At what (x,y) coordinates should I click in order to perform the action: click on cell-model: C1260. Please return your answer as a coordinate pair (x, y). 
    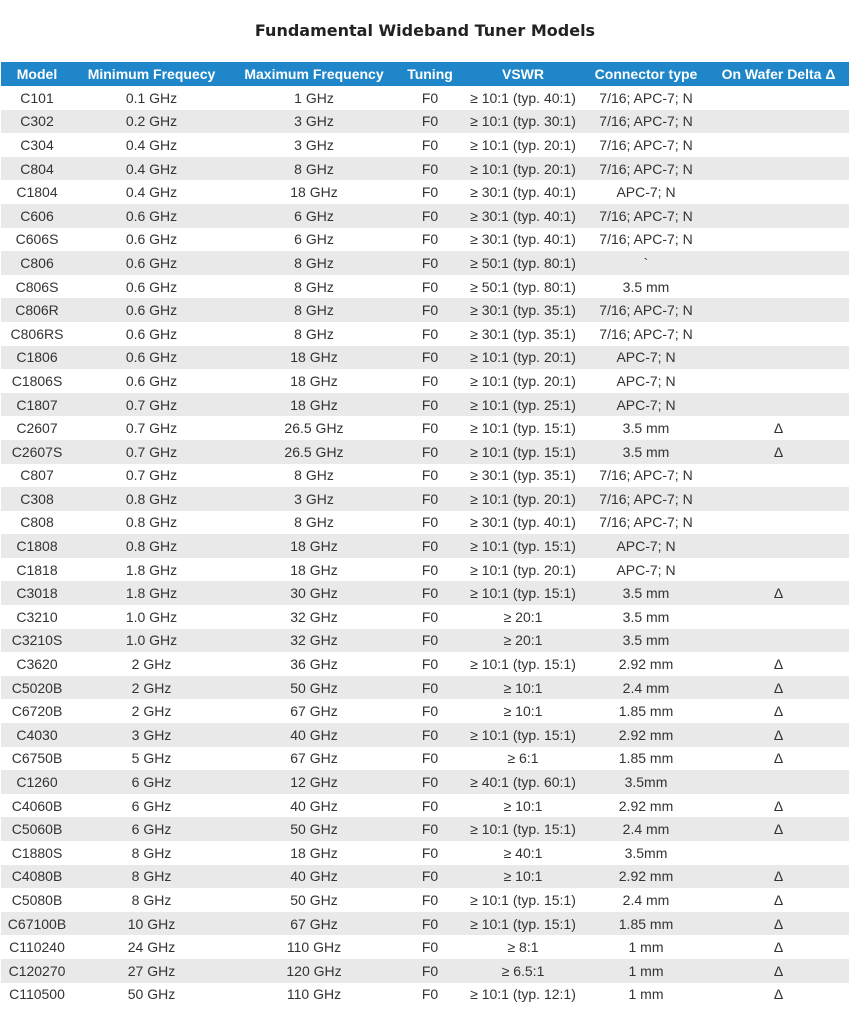
    Looking at the image, I should click on (37, 782).